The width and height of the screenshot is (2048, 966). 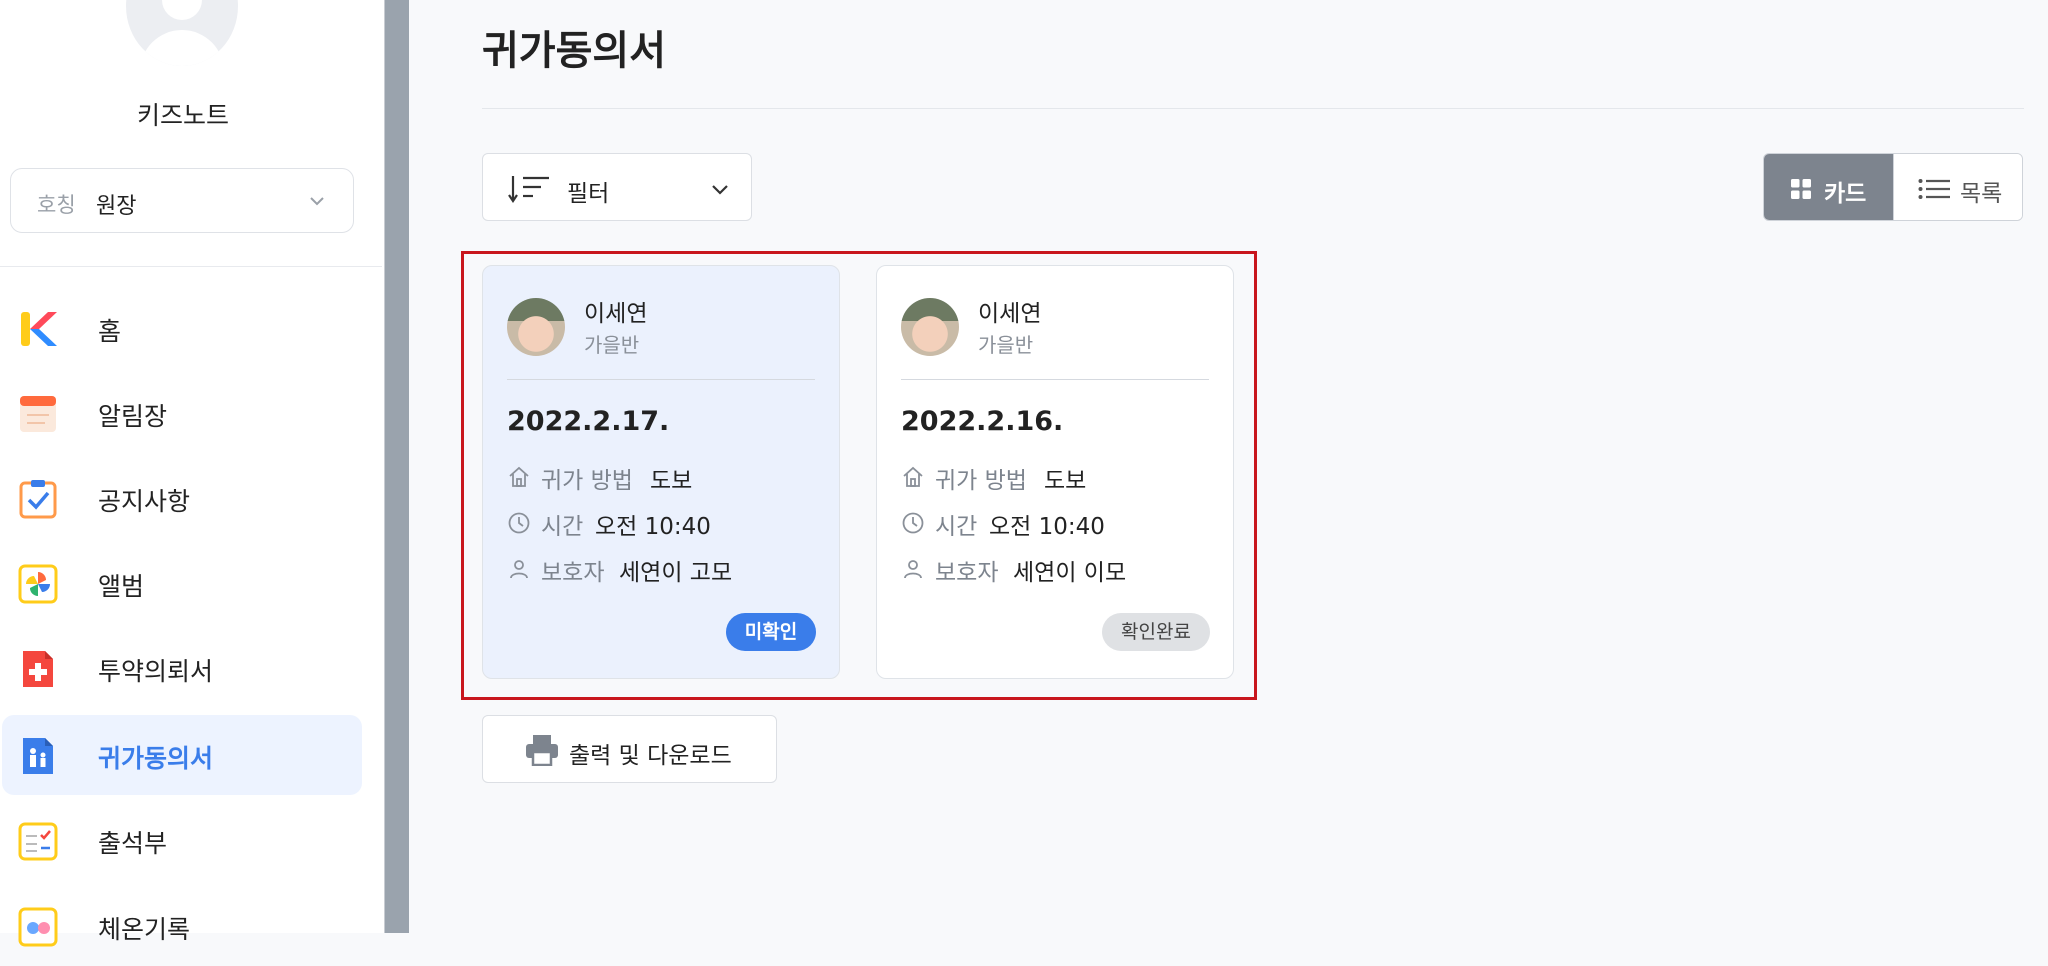 What do you see at coordinates (191, 266) in the screenshot?
I see `sidebar-divider` at bounding box center [191, 266].